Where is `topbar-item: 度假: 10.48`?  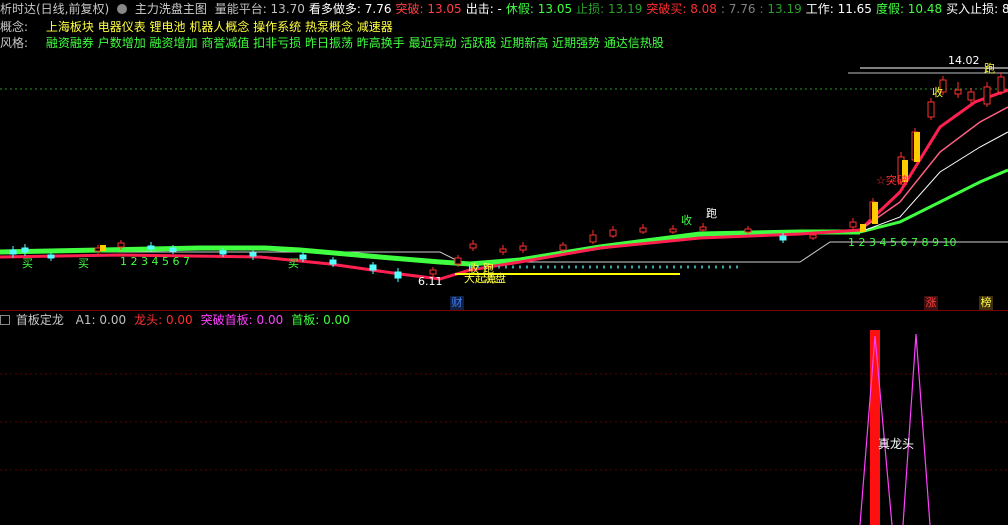
topbar-item: 度假: 10.48 is located at coordinates (909, 9).